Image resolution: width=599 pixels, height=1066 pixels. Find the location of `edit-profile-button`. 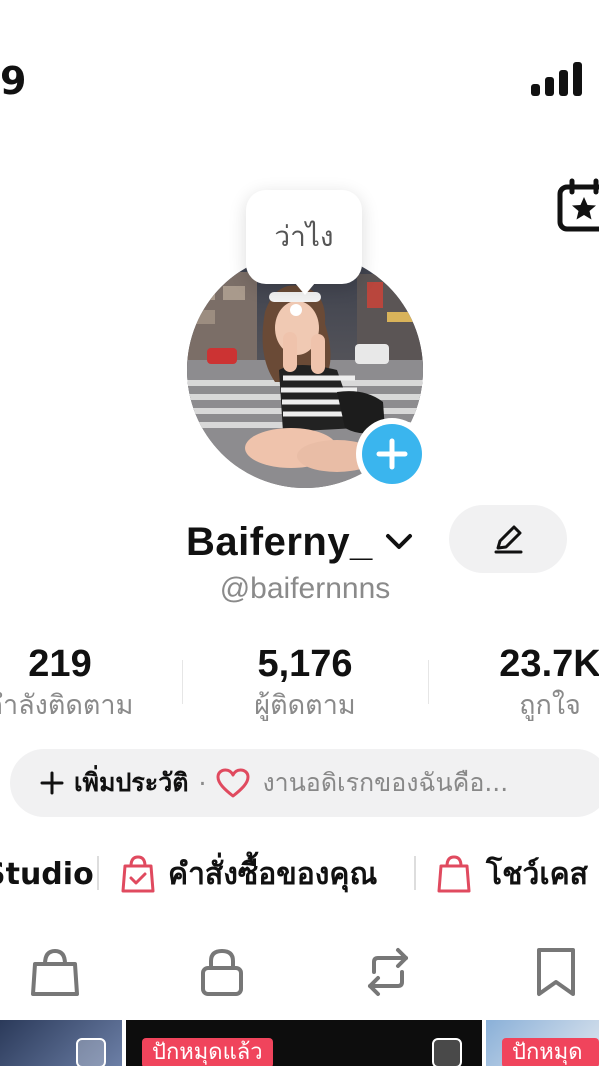

edit-profile-button is located at coordinates (508, 539).